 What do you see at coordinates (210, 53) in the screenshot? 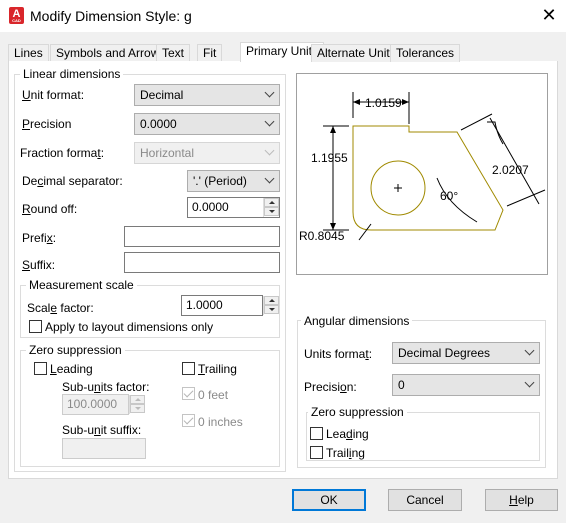
I see `tab-fit: Fit` at bounding box center [210, 53].